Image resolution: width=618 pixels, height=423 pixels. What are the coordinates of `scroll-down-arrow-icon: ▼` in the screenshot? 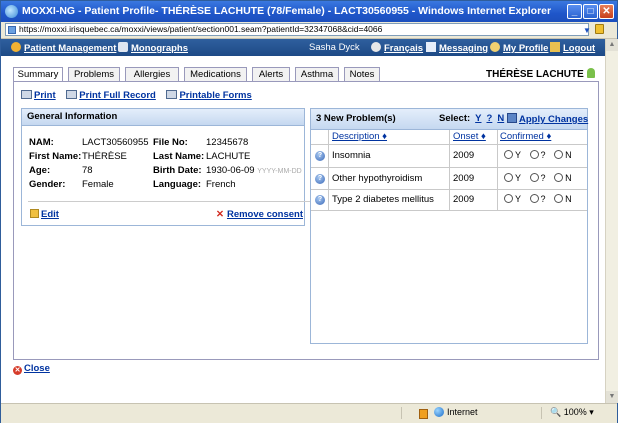 It's located at (612, 397).